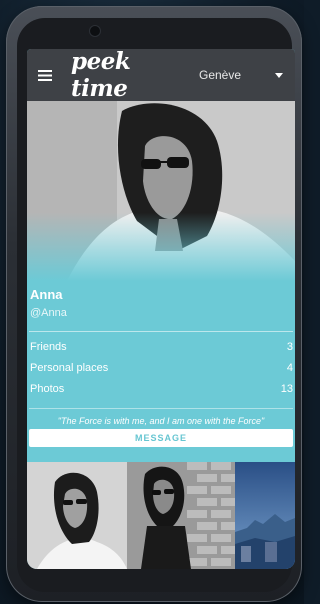 The image size is (320, 604). Describe the element at coordinates (161, 347) in the screenshot. I see `stat-friends: Friends 3` at that location.